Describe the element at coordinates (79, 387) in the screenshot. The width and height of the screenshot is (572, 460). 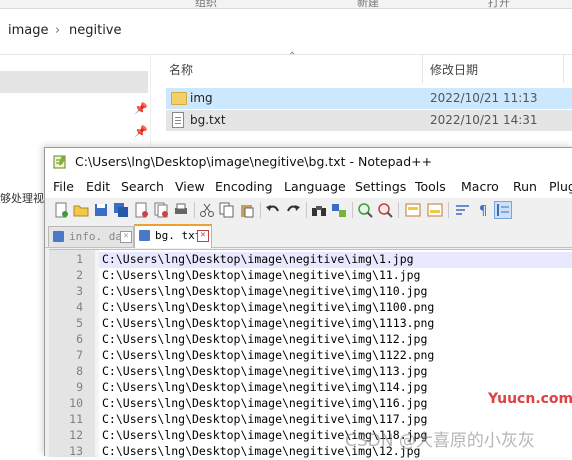
I see `line-number: 9` at that location.